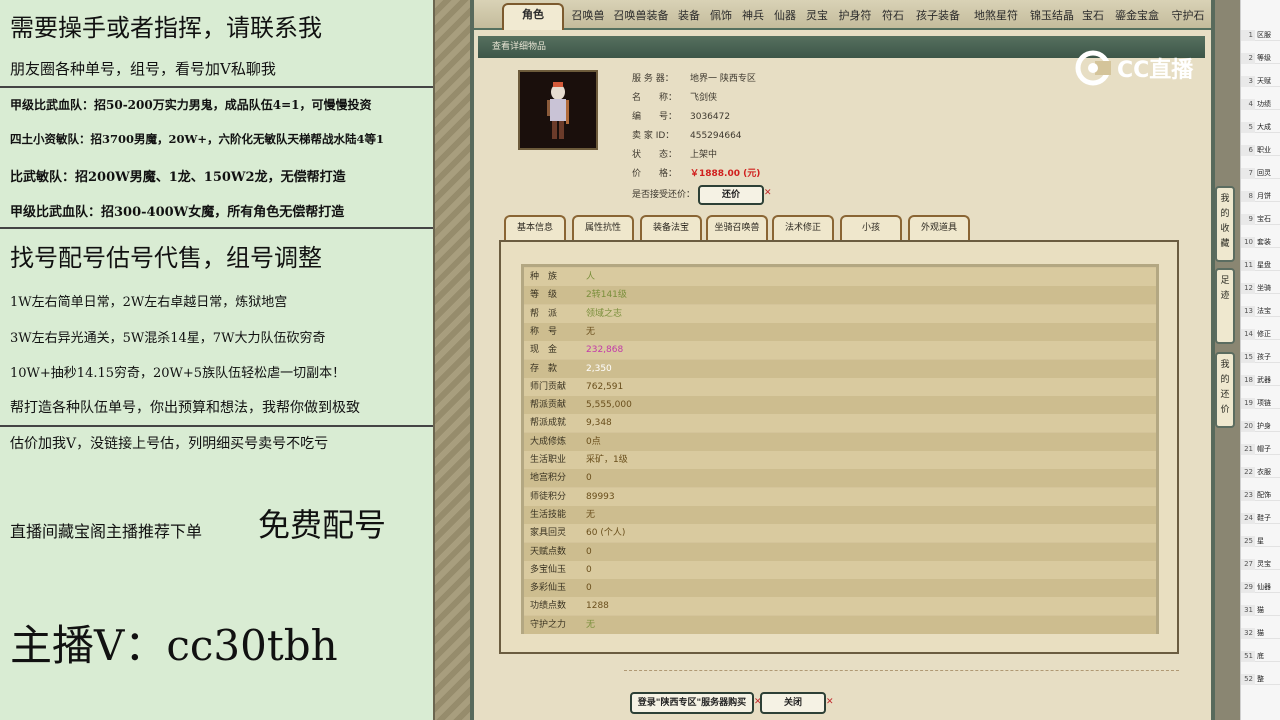 This screenshot has height=720, width=1280. Describe the element at coordinates (840, 277) in the screenshot. I see `table-row: 种 族人` at that location.